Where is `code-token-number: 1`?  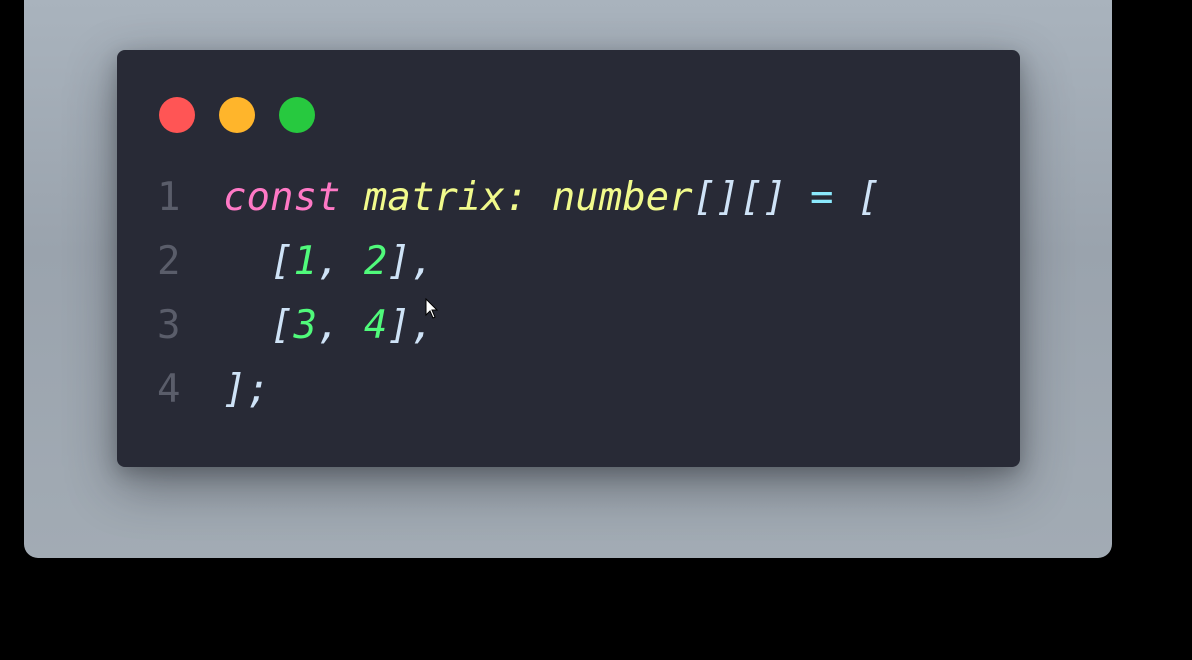 code-token-number: 1 is located at coordinates (305, 261).